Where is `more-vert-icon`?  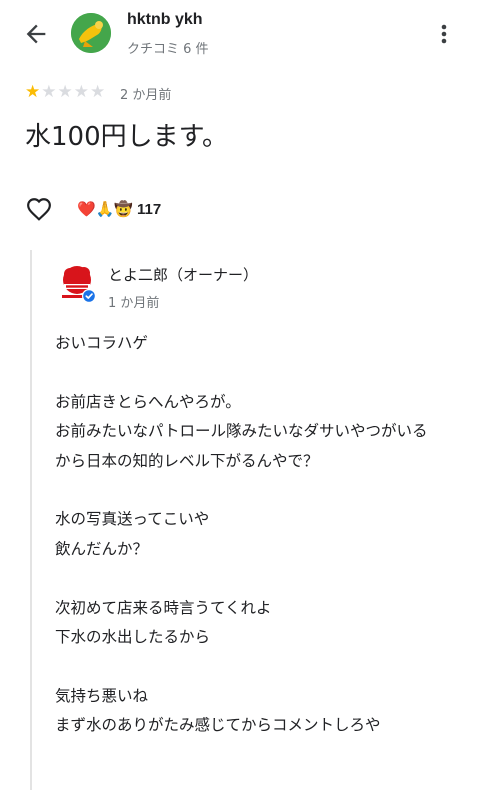 more-vert-icon is located at coordinates (444, 34).